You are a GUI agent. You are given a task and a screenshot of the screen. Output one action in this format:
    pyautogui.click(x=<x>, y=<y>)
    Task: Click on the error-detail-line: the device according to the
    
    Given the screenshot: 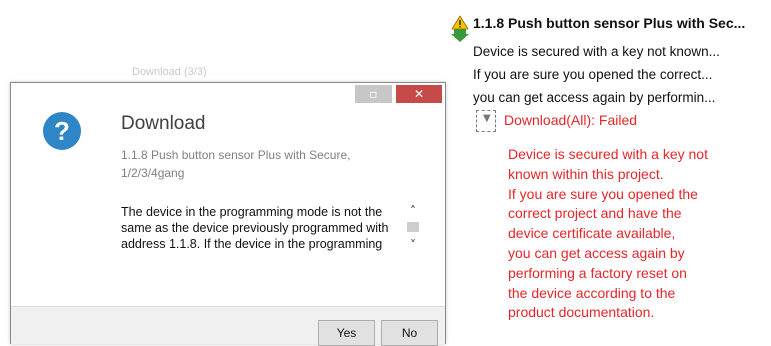 What is the action you would take?
    pyautogui.click(x=592, y=292)
    